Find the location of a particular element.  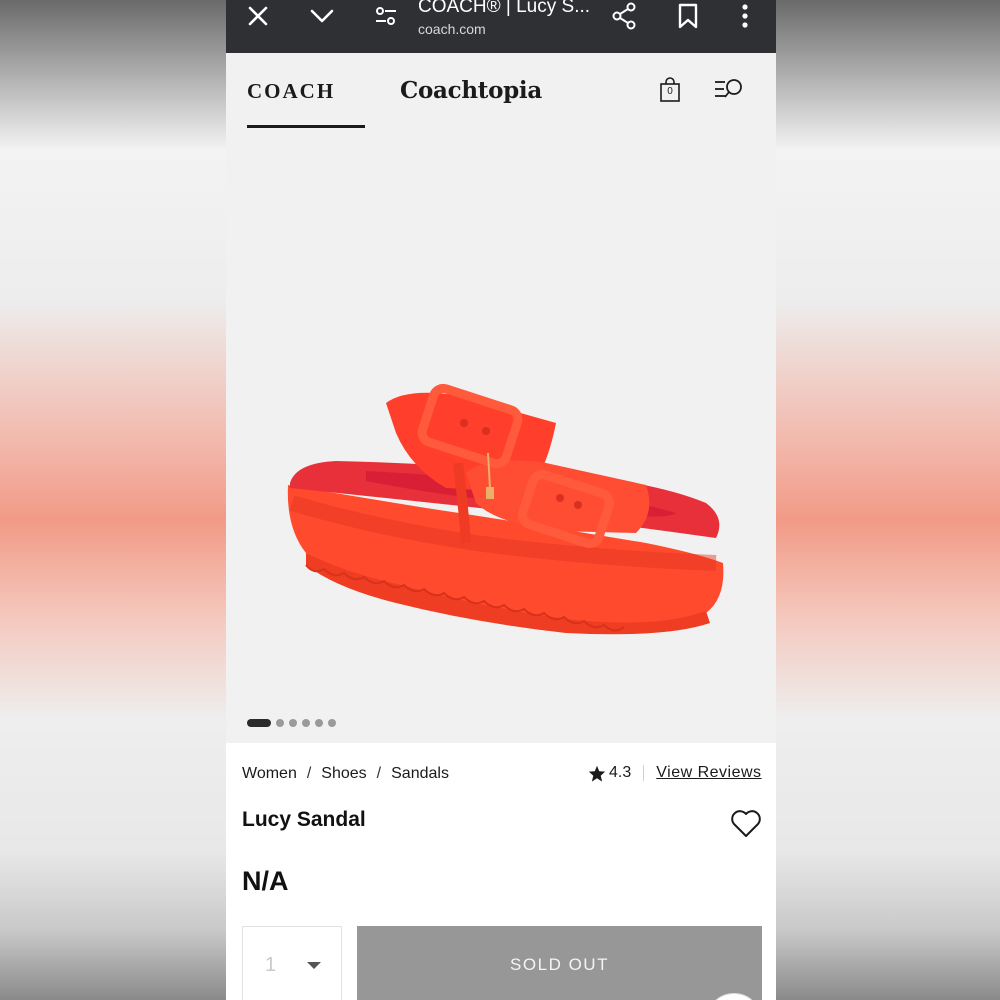

sandal-image is located at coordinates (505, 509).